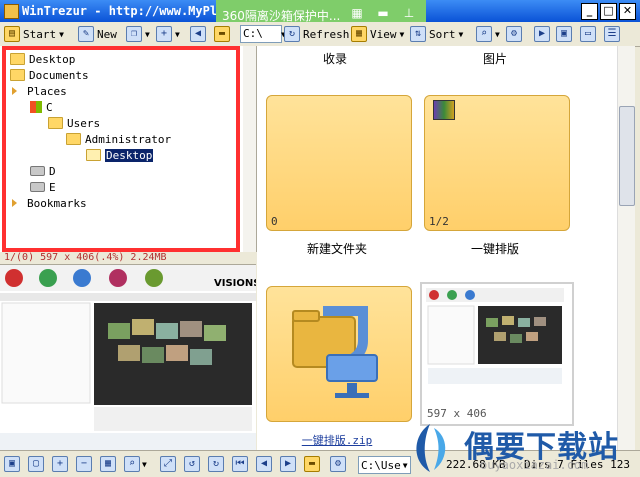 The height and width of the screenshot is (477, 640). What do you see at coordinates (612, 34) in the screenshot?
I see `layout-list-button: ☰` at bounding box center [612, 34].